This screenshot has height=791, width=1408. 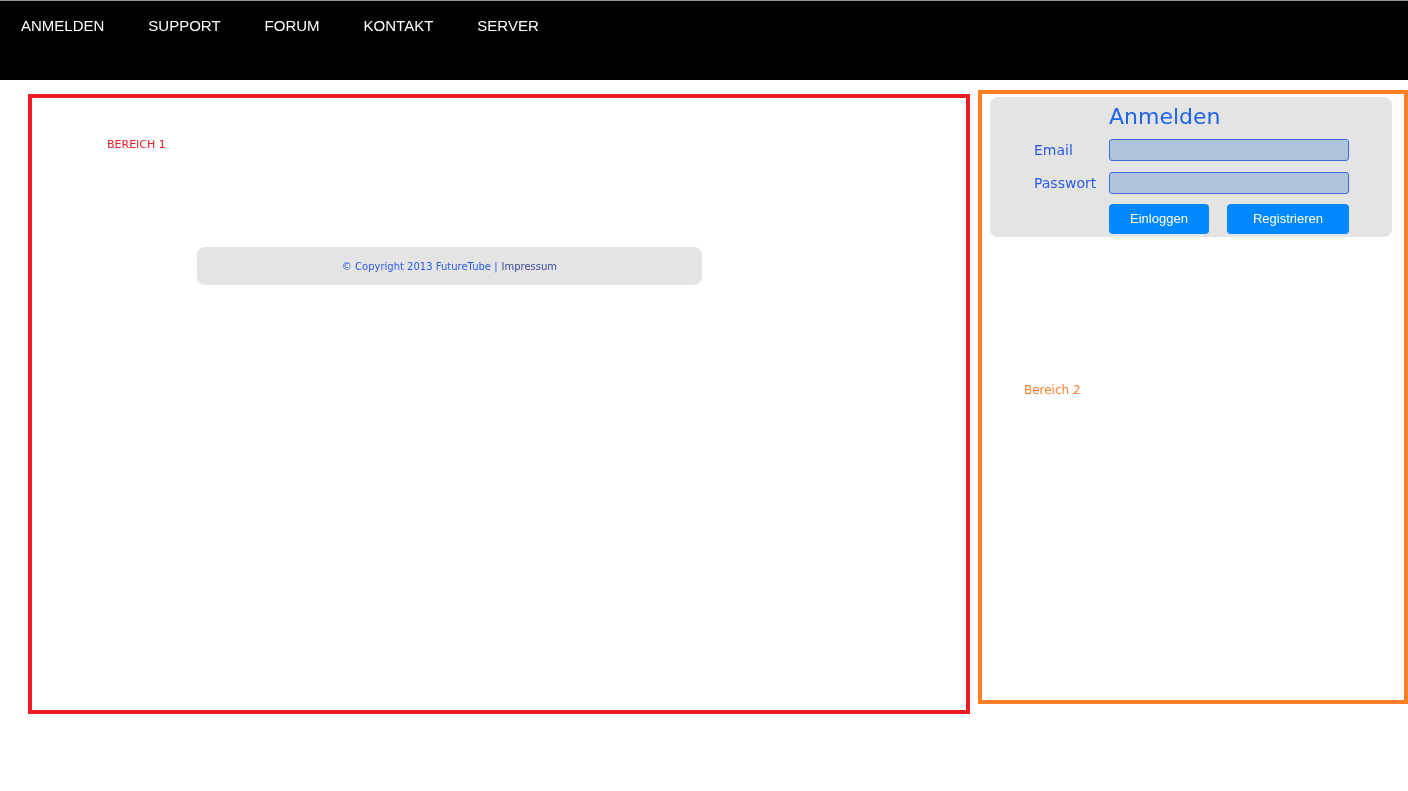 I want to click on nav-link: ANMELDEN, so click(x=63, y=25).